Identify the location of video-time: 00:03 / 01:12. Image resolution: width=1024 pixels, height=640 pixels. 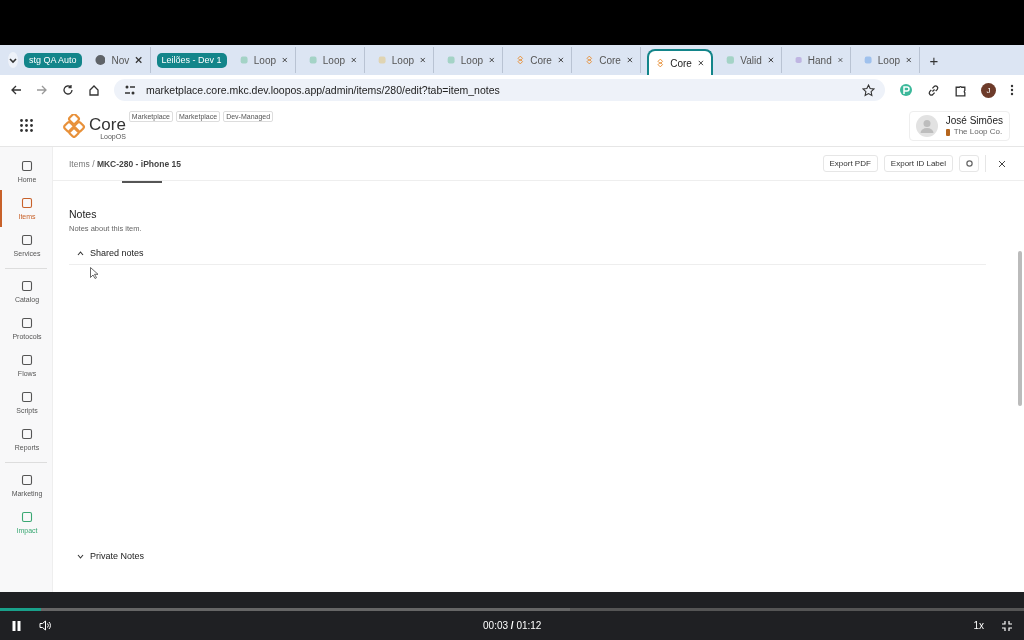
(512, 625).